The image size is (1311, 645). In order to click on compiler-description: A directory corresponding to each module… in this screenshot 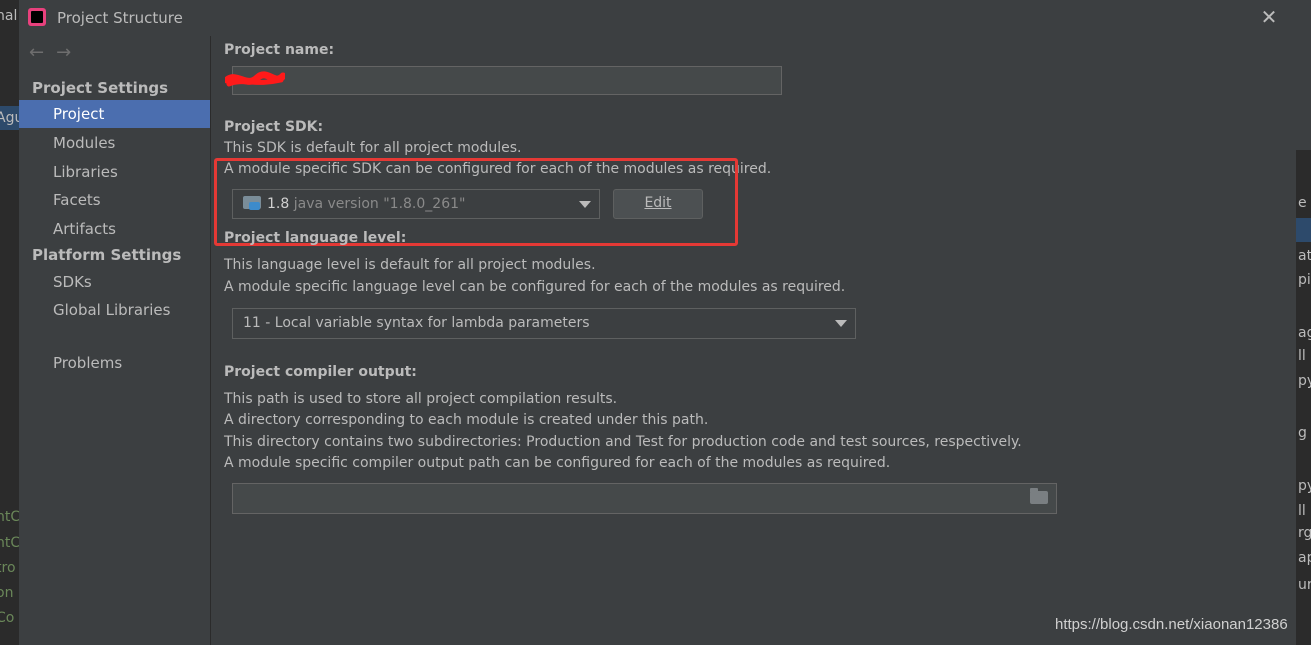, I will do `click(466, 420)`.